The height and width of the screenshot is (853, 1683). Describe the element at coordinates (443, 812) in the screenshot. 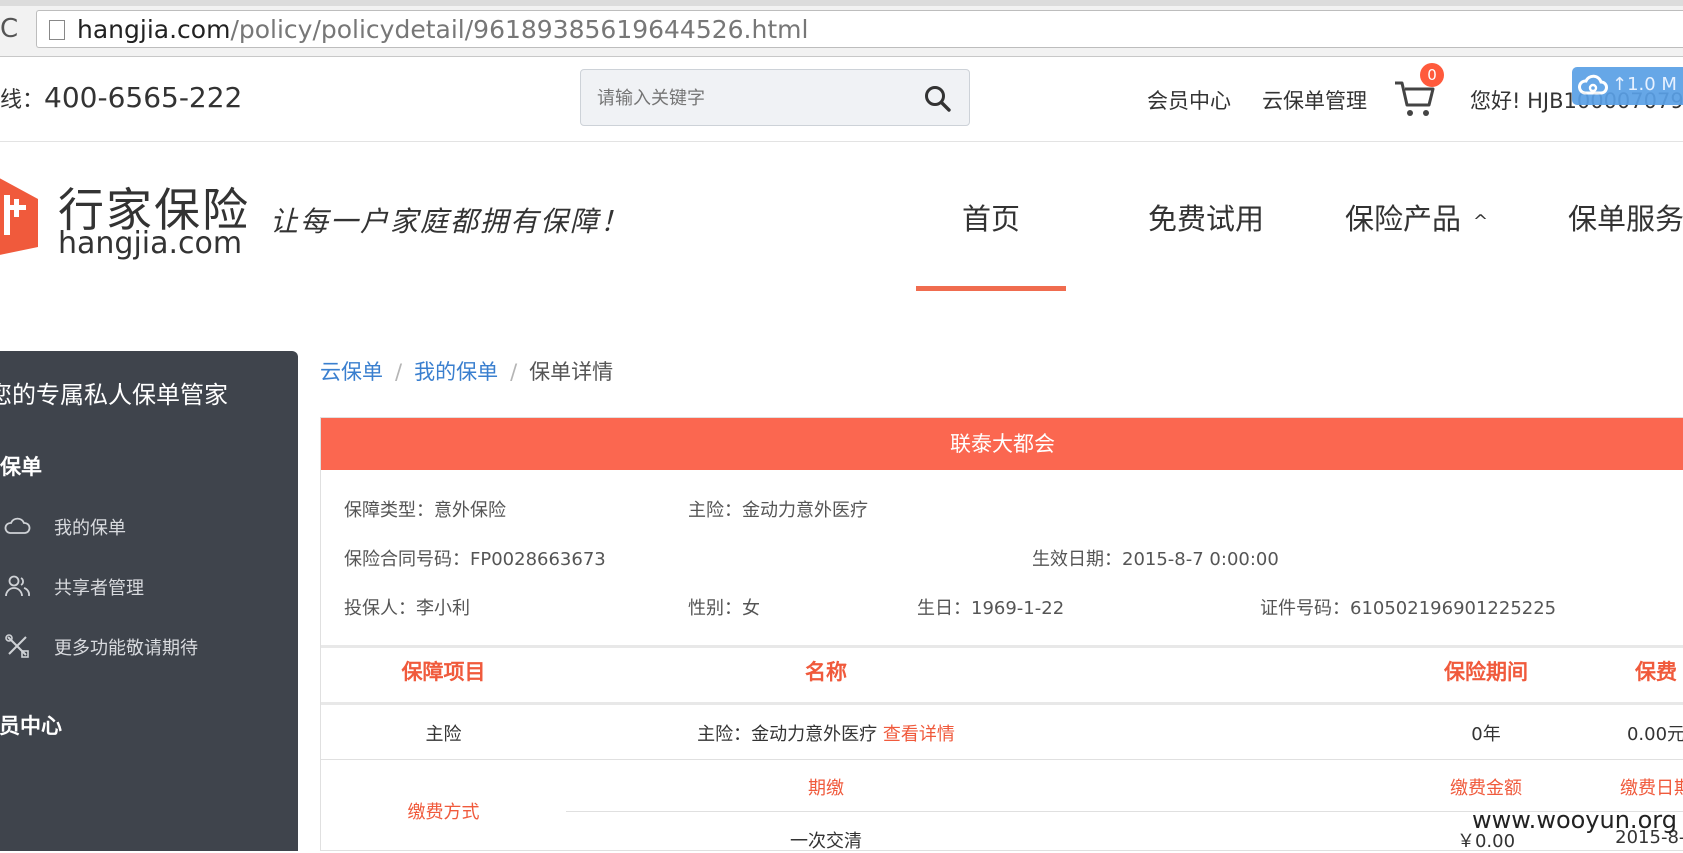

I see `payment-method-label: 缴费方式` at that location.